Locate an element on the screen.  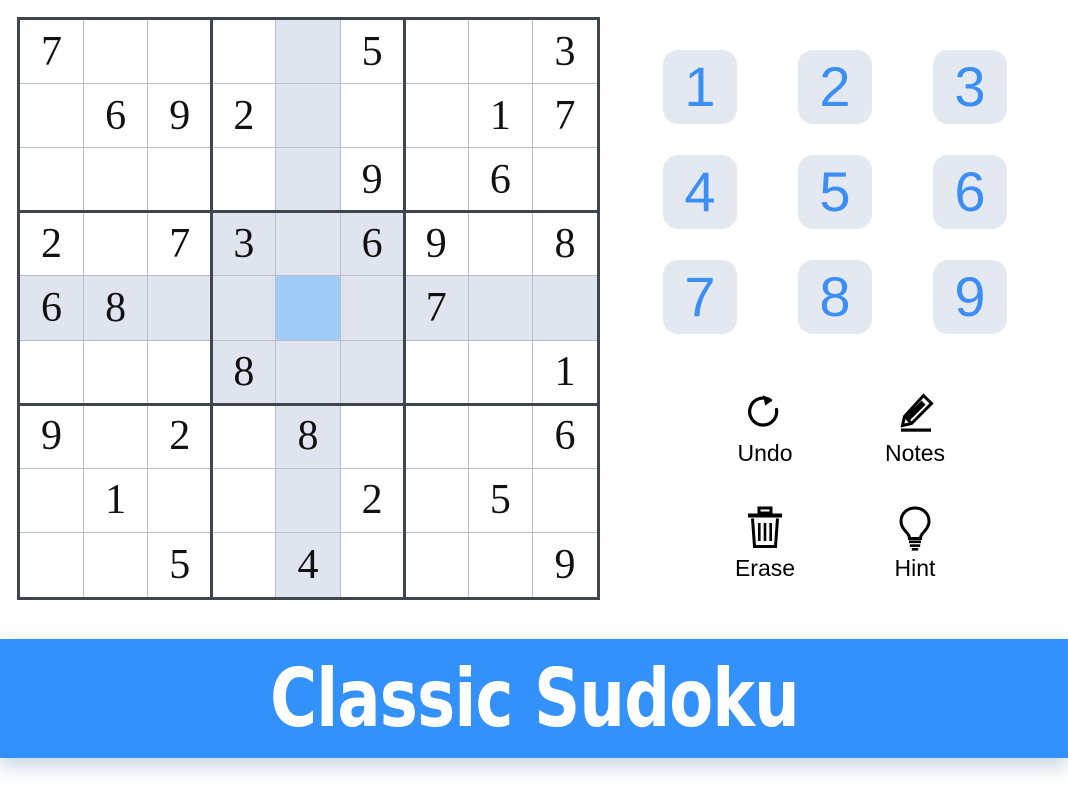
cell-r7-c4 is located at coordinates (244, 436).